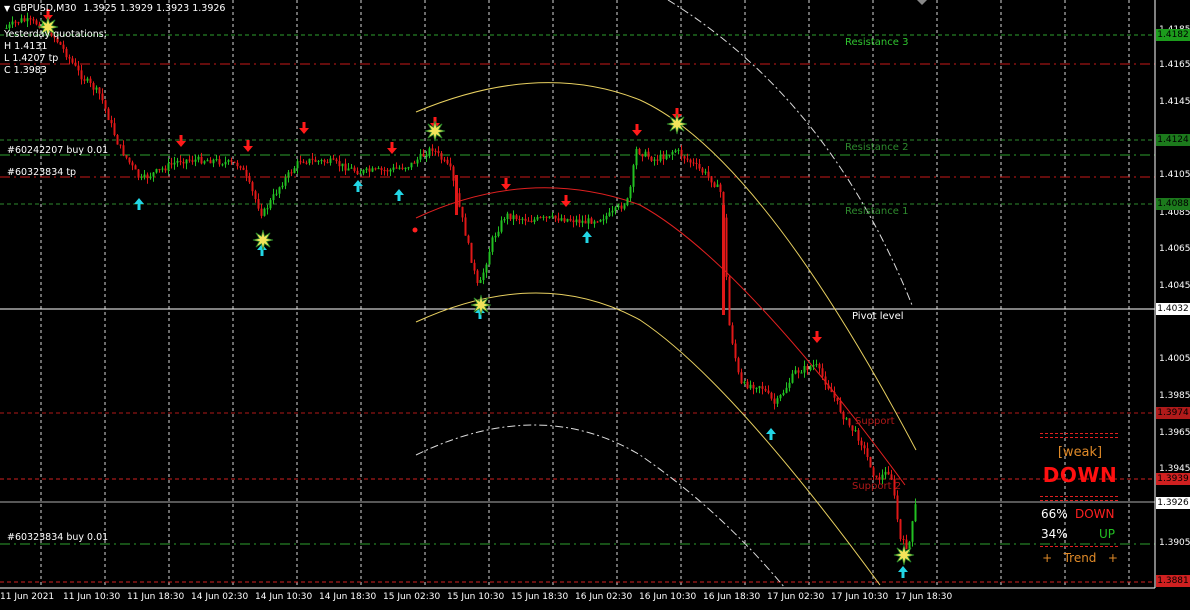 This screenshot has width=1190, height=610. I want to click on ohlc-values: 1.3925 1.3929 1.3923 1.3926, so click(154, 8).